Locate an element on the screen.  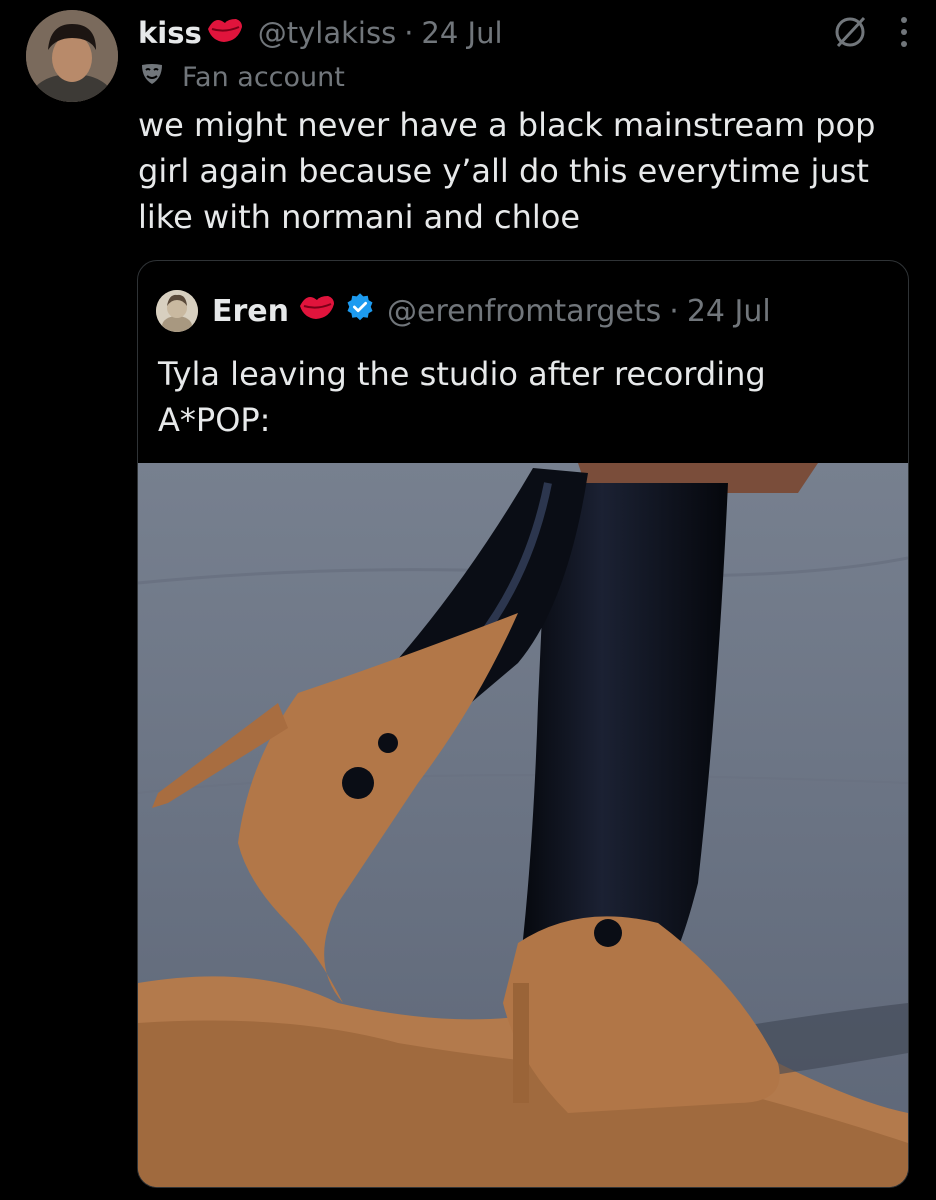
quoted-author-handle: @erenfromtargets is located at coordinates (524, 311).